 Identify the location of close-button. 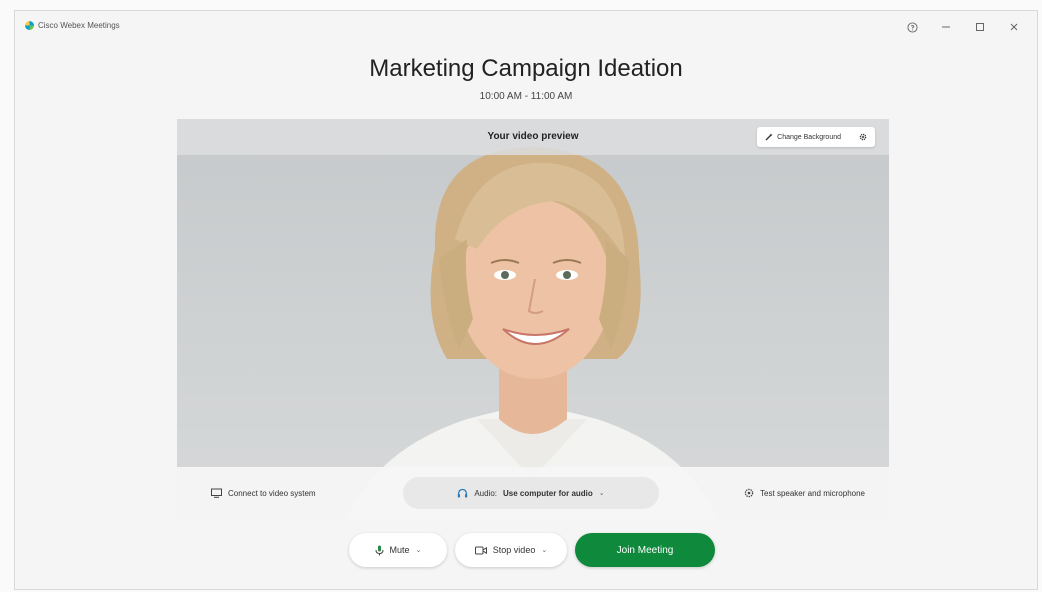
(1014, 27).